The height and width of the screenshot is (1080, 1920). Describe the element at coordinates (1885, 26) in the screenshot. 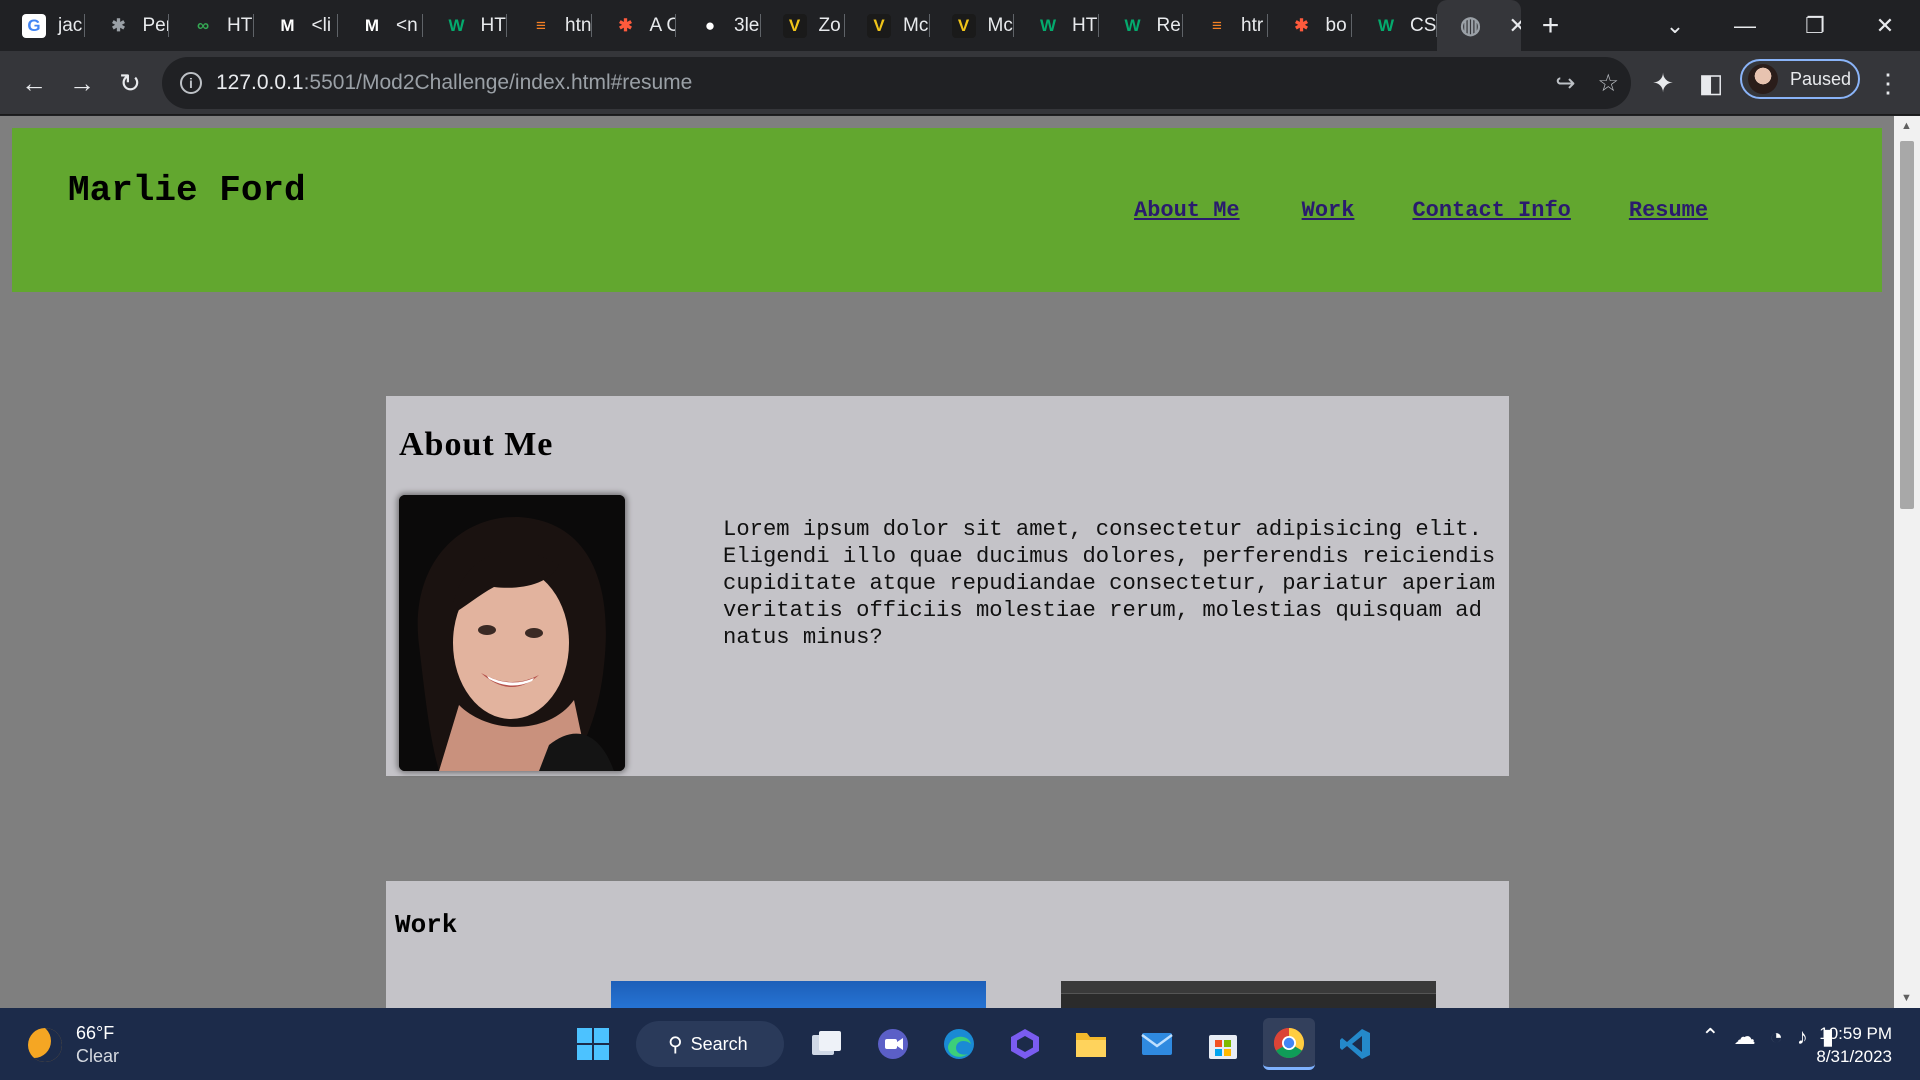

I see `close-window-icon: ✕` at that location.